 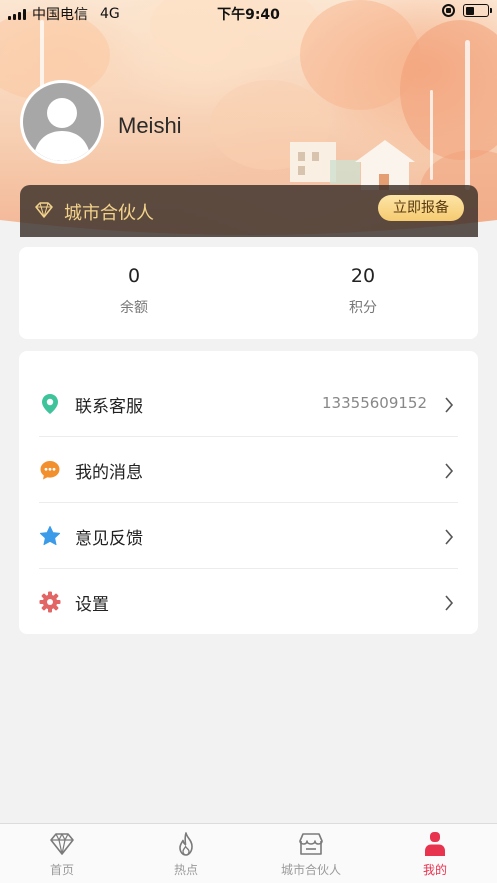 I want to click on location-pin-icon, so click(x=50, y=404).